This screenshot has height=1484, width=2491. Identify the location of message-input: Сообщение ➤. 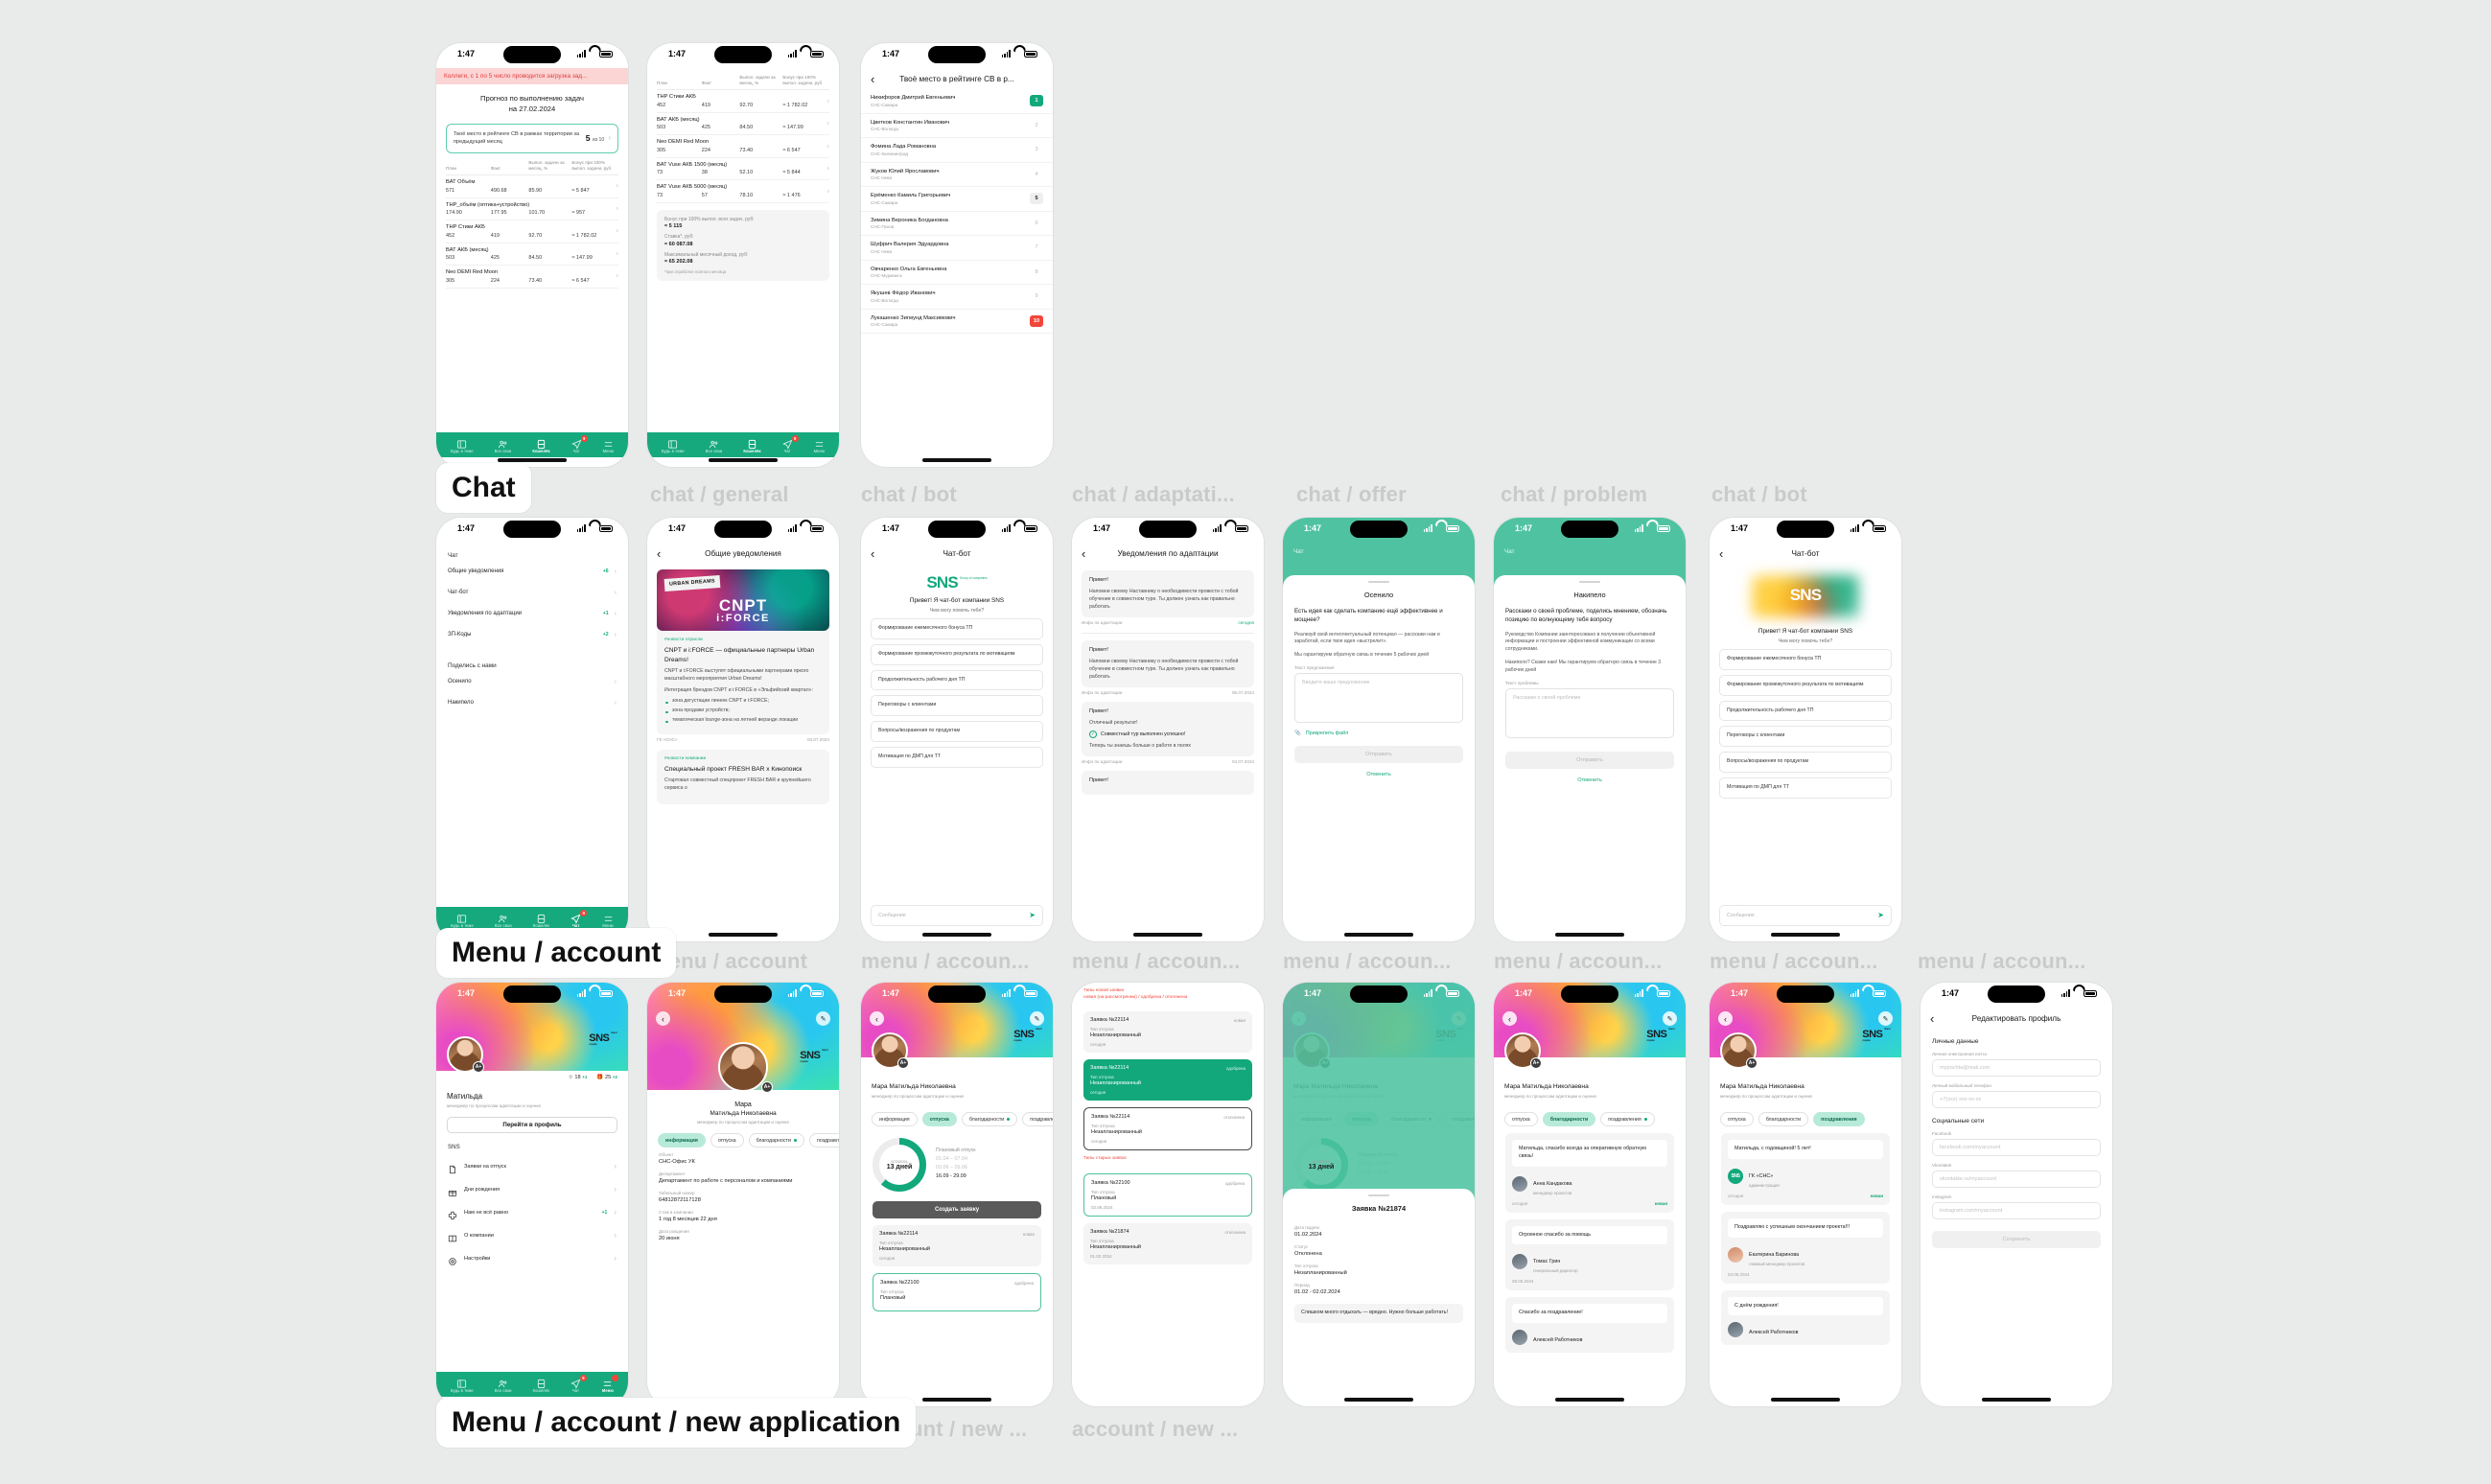
(1805, 915).